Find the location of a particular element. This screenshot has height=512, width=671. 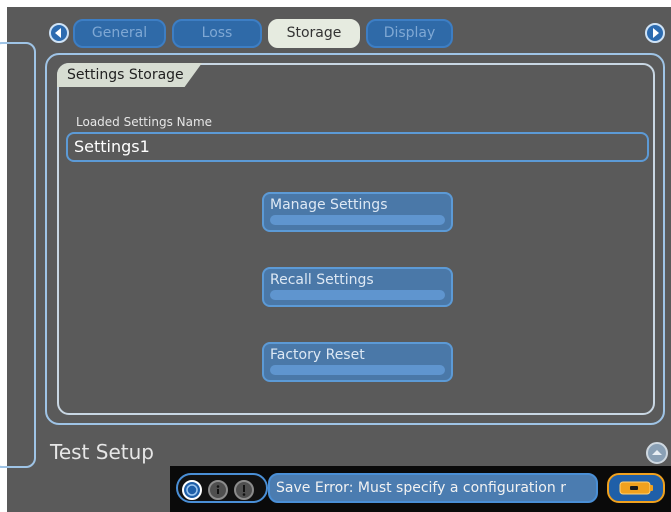

prev-tab-button is located at coordinates (59, 33).